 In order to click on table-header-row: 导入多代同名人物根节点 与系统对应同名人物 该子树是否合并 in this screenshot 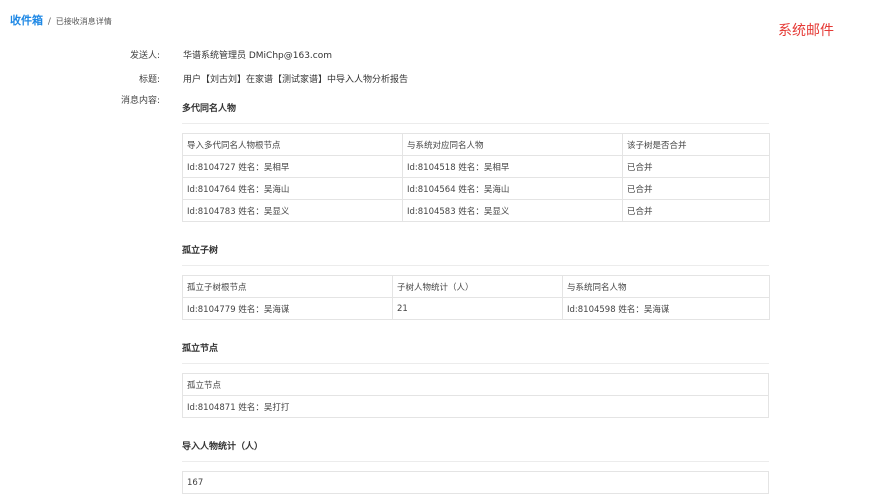, I will do `click(476, 144)`.